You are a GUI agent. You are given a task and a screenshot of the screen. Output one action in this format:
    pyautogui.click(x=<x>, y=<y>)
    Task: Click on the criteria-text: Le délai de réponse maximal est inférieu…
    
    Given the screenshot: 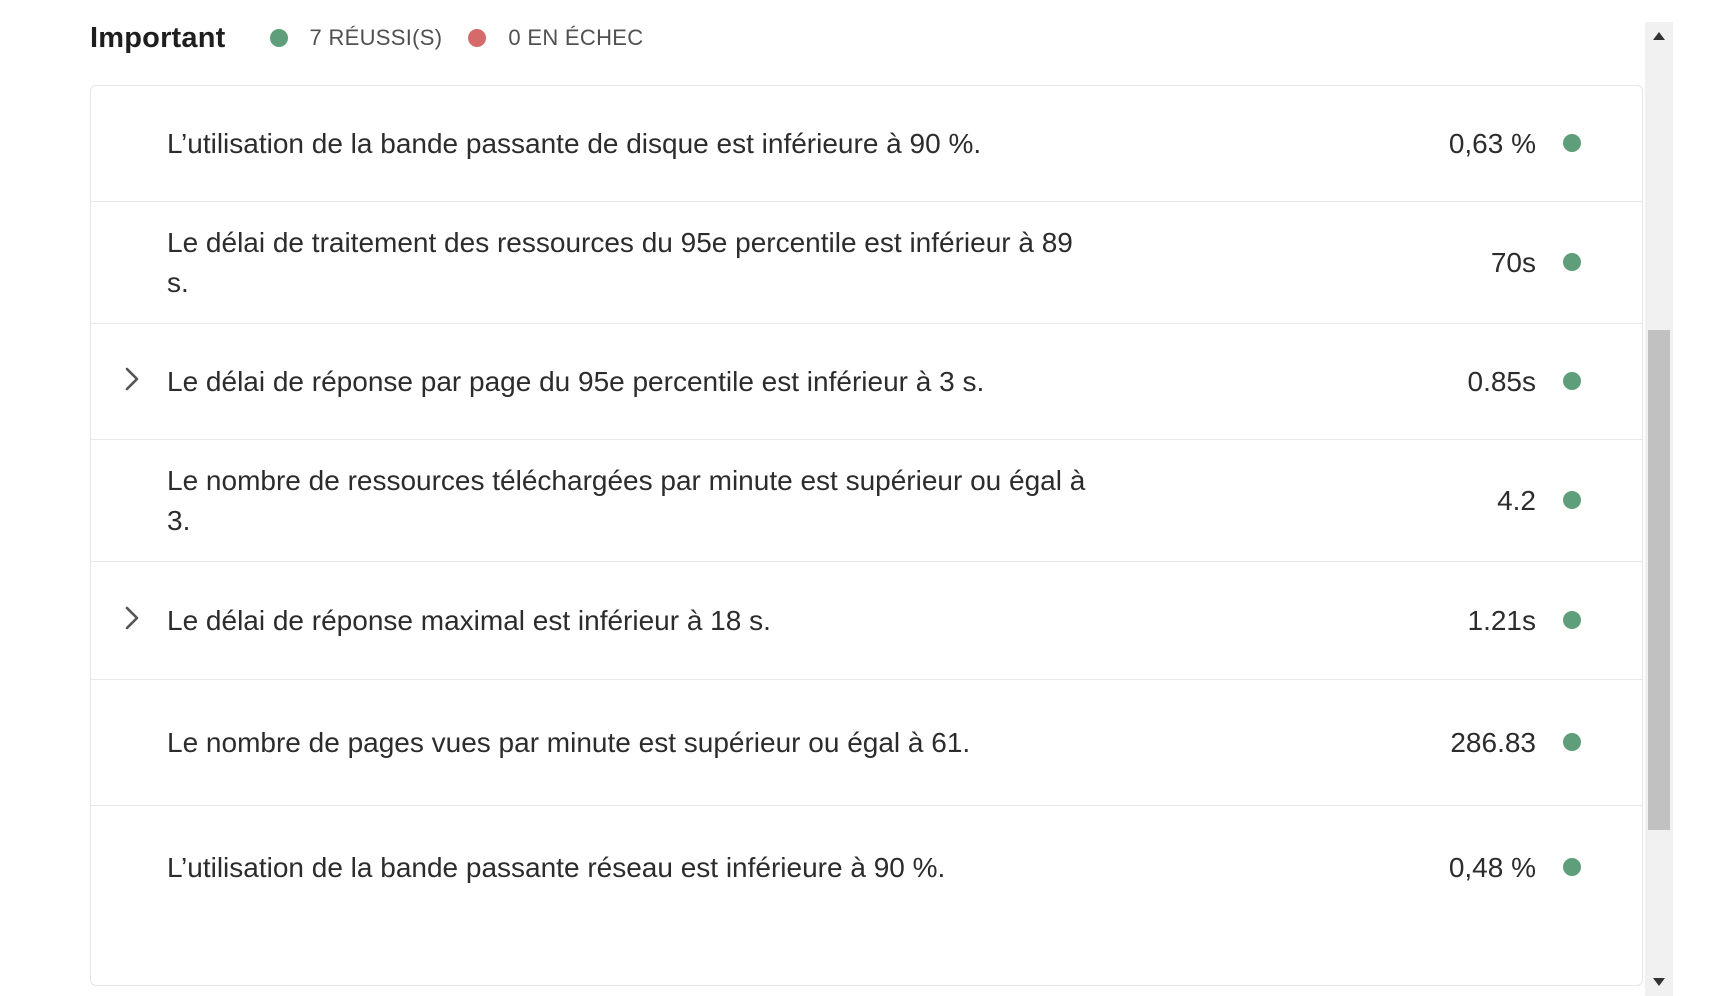 What is the action you would take?
    pyautogui.click(x=469, y=620)
    